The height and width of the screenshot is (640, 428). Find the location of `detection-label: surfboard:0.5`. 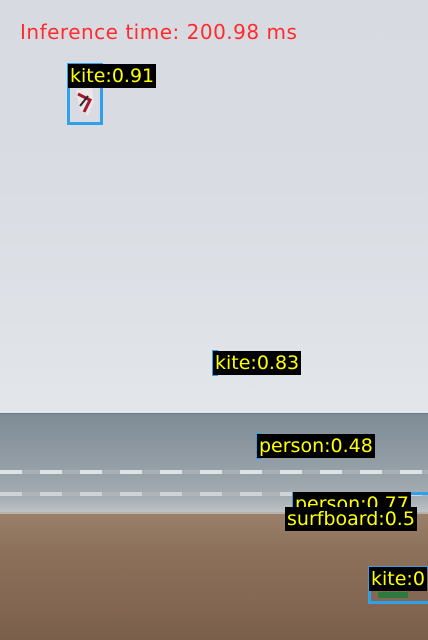

detection-label: surfboard:0.5 is located at coordinates (351, 519).